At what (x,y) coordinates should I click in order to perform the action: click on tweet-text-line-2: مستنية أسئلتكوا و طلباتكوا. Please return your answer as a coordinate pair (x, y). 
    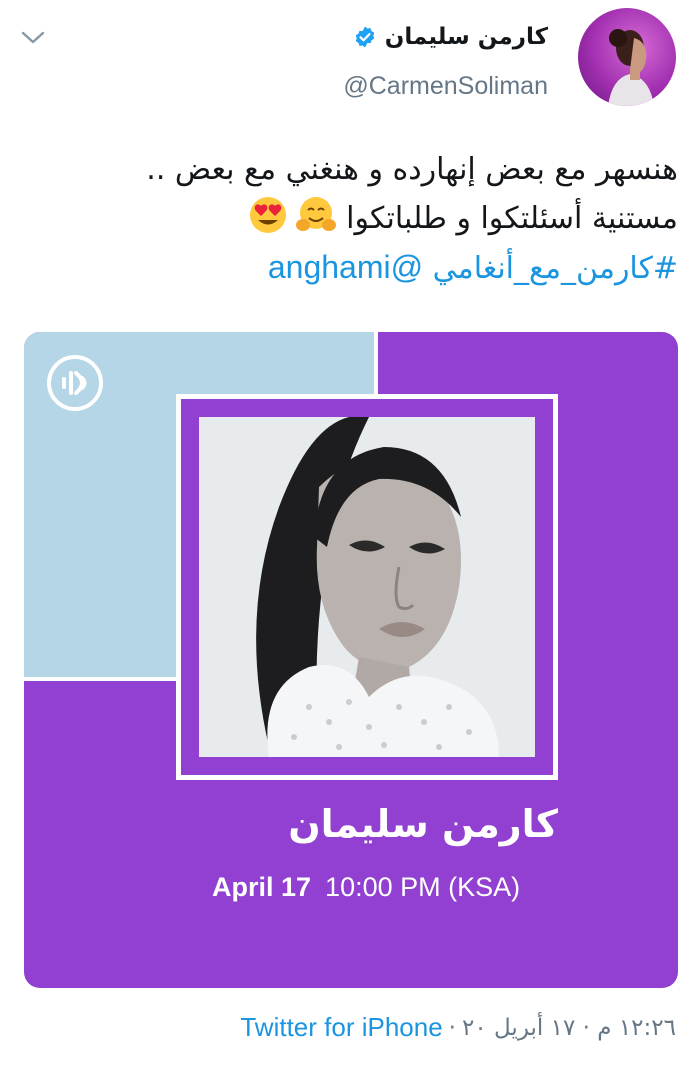
    Looking at the image, I should click on (348, 218).